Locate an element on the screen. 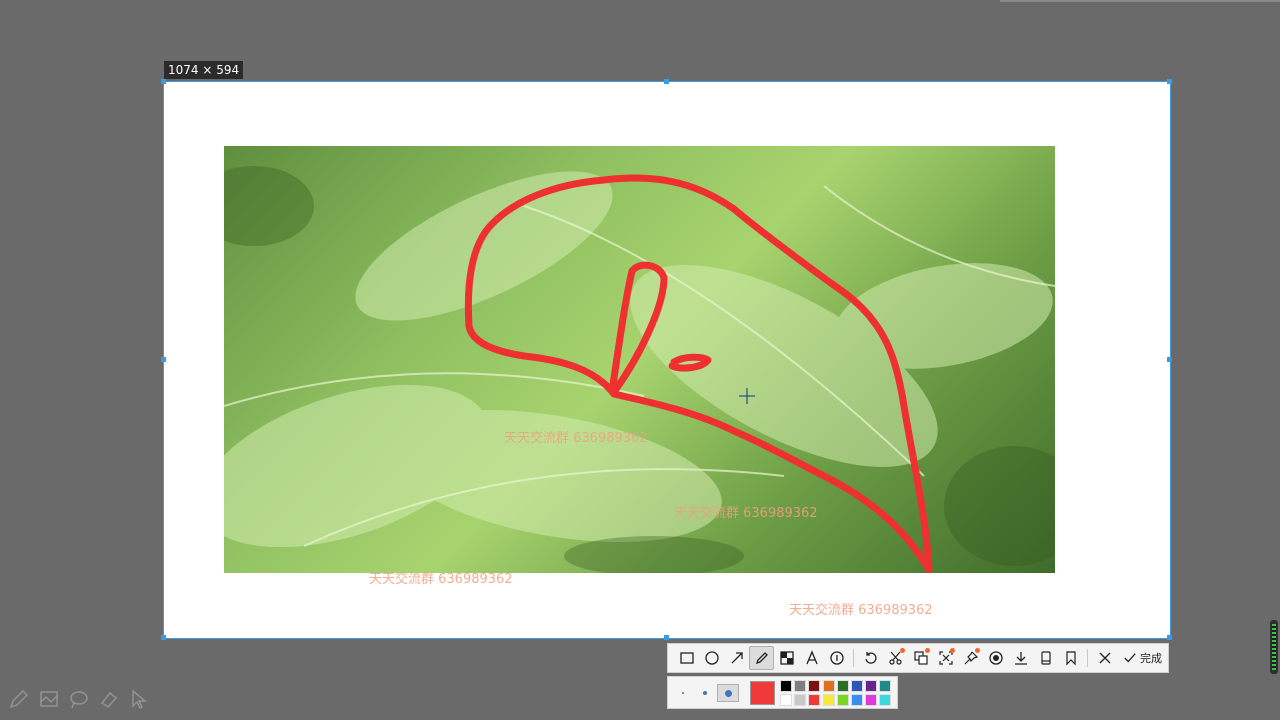 The image size is (1280, 720). done-label: 完成 is located at coordinates (1151, 659).